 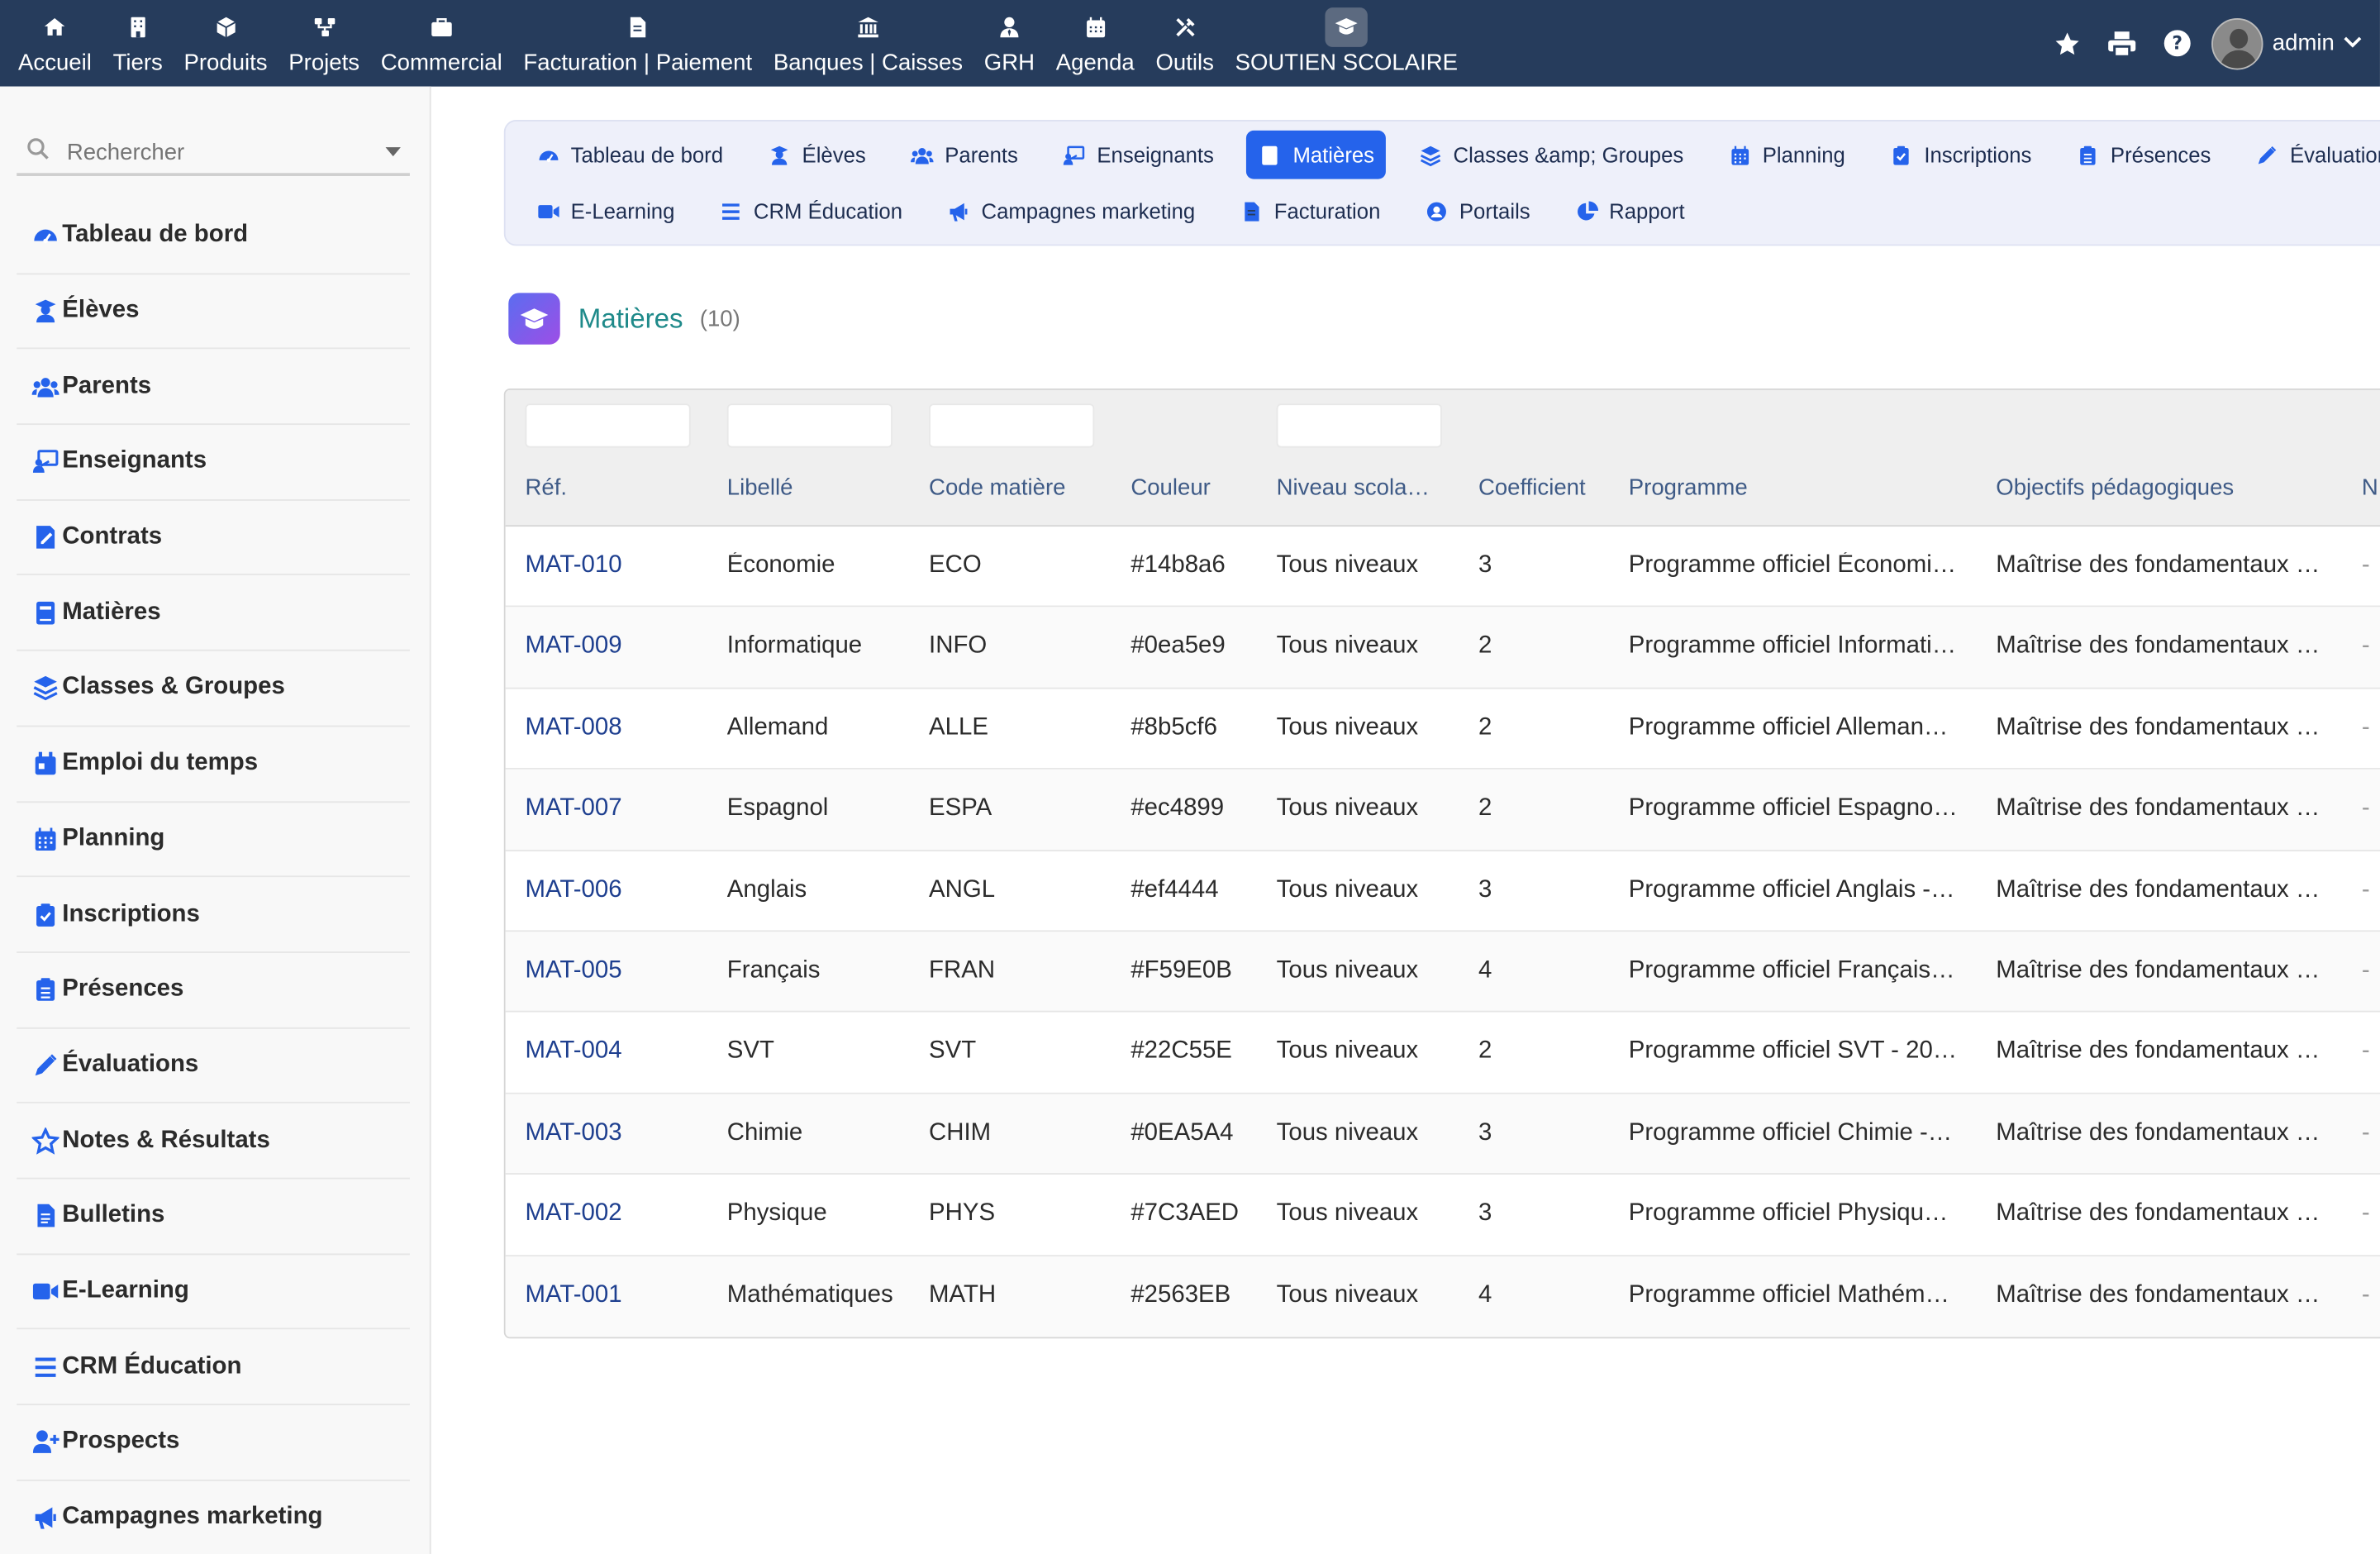 I want to click on sidebar-item-7: Classes & Groupes, so click(x=213, y=689).